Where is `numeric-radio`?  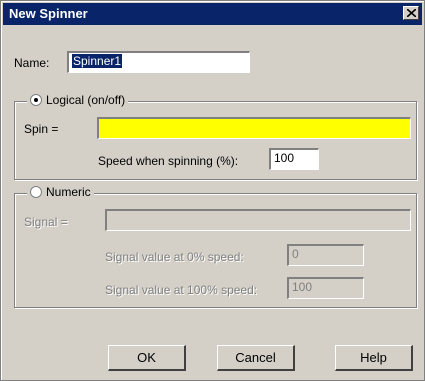
numeric-radio is located at coordinates (36, 192).